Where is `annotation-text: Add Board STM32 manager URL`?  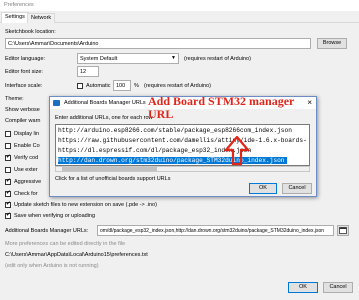 annotation-text: Add Board STM32 manager URL is located at coordinates (221, 108).